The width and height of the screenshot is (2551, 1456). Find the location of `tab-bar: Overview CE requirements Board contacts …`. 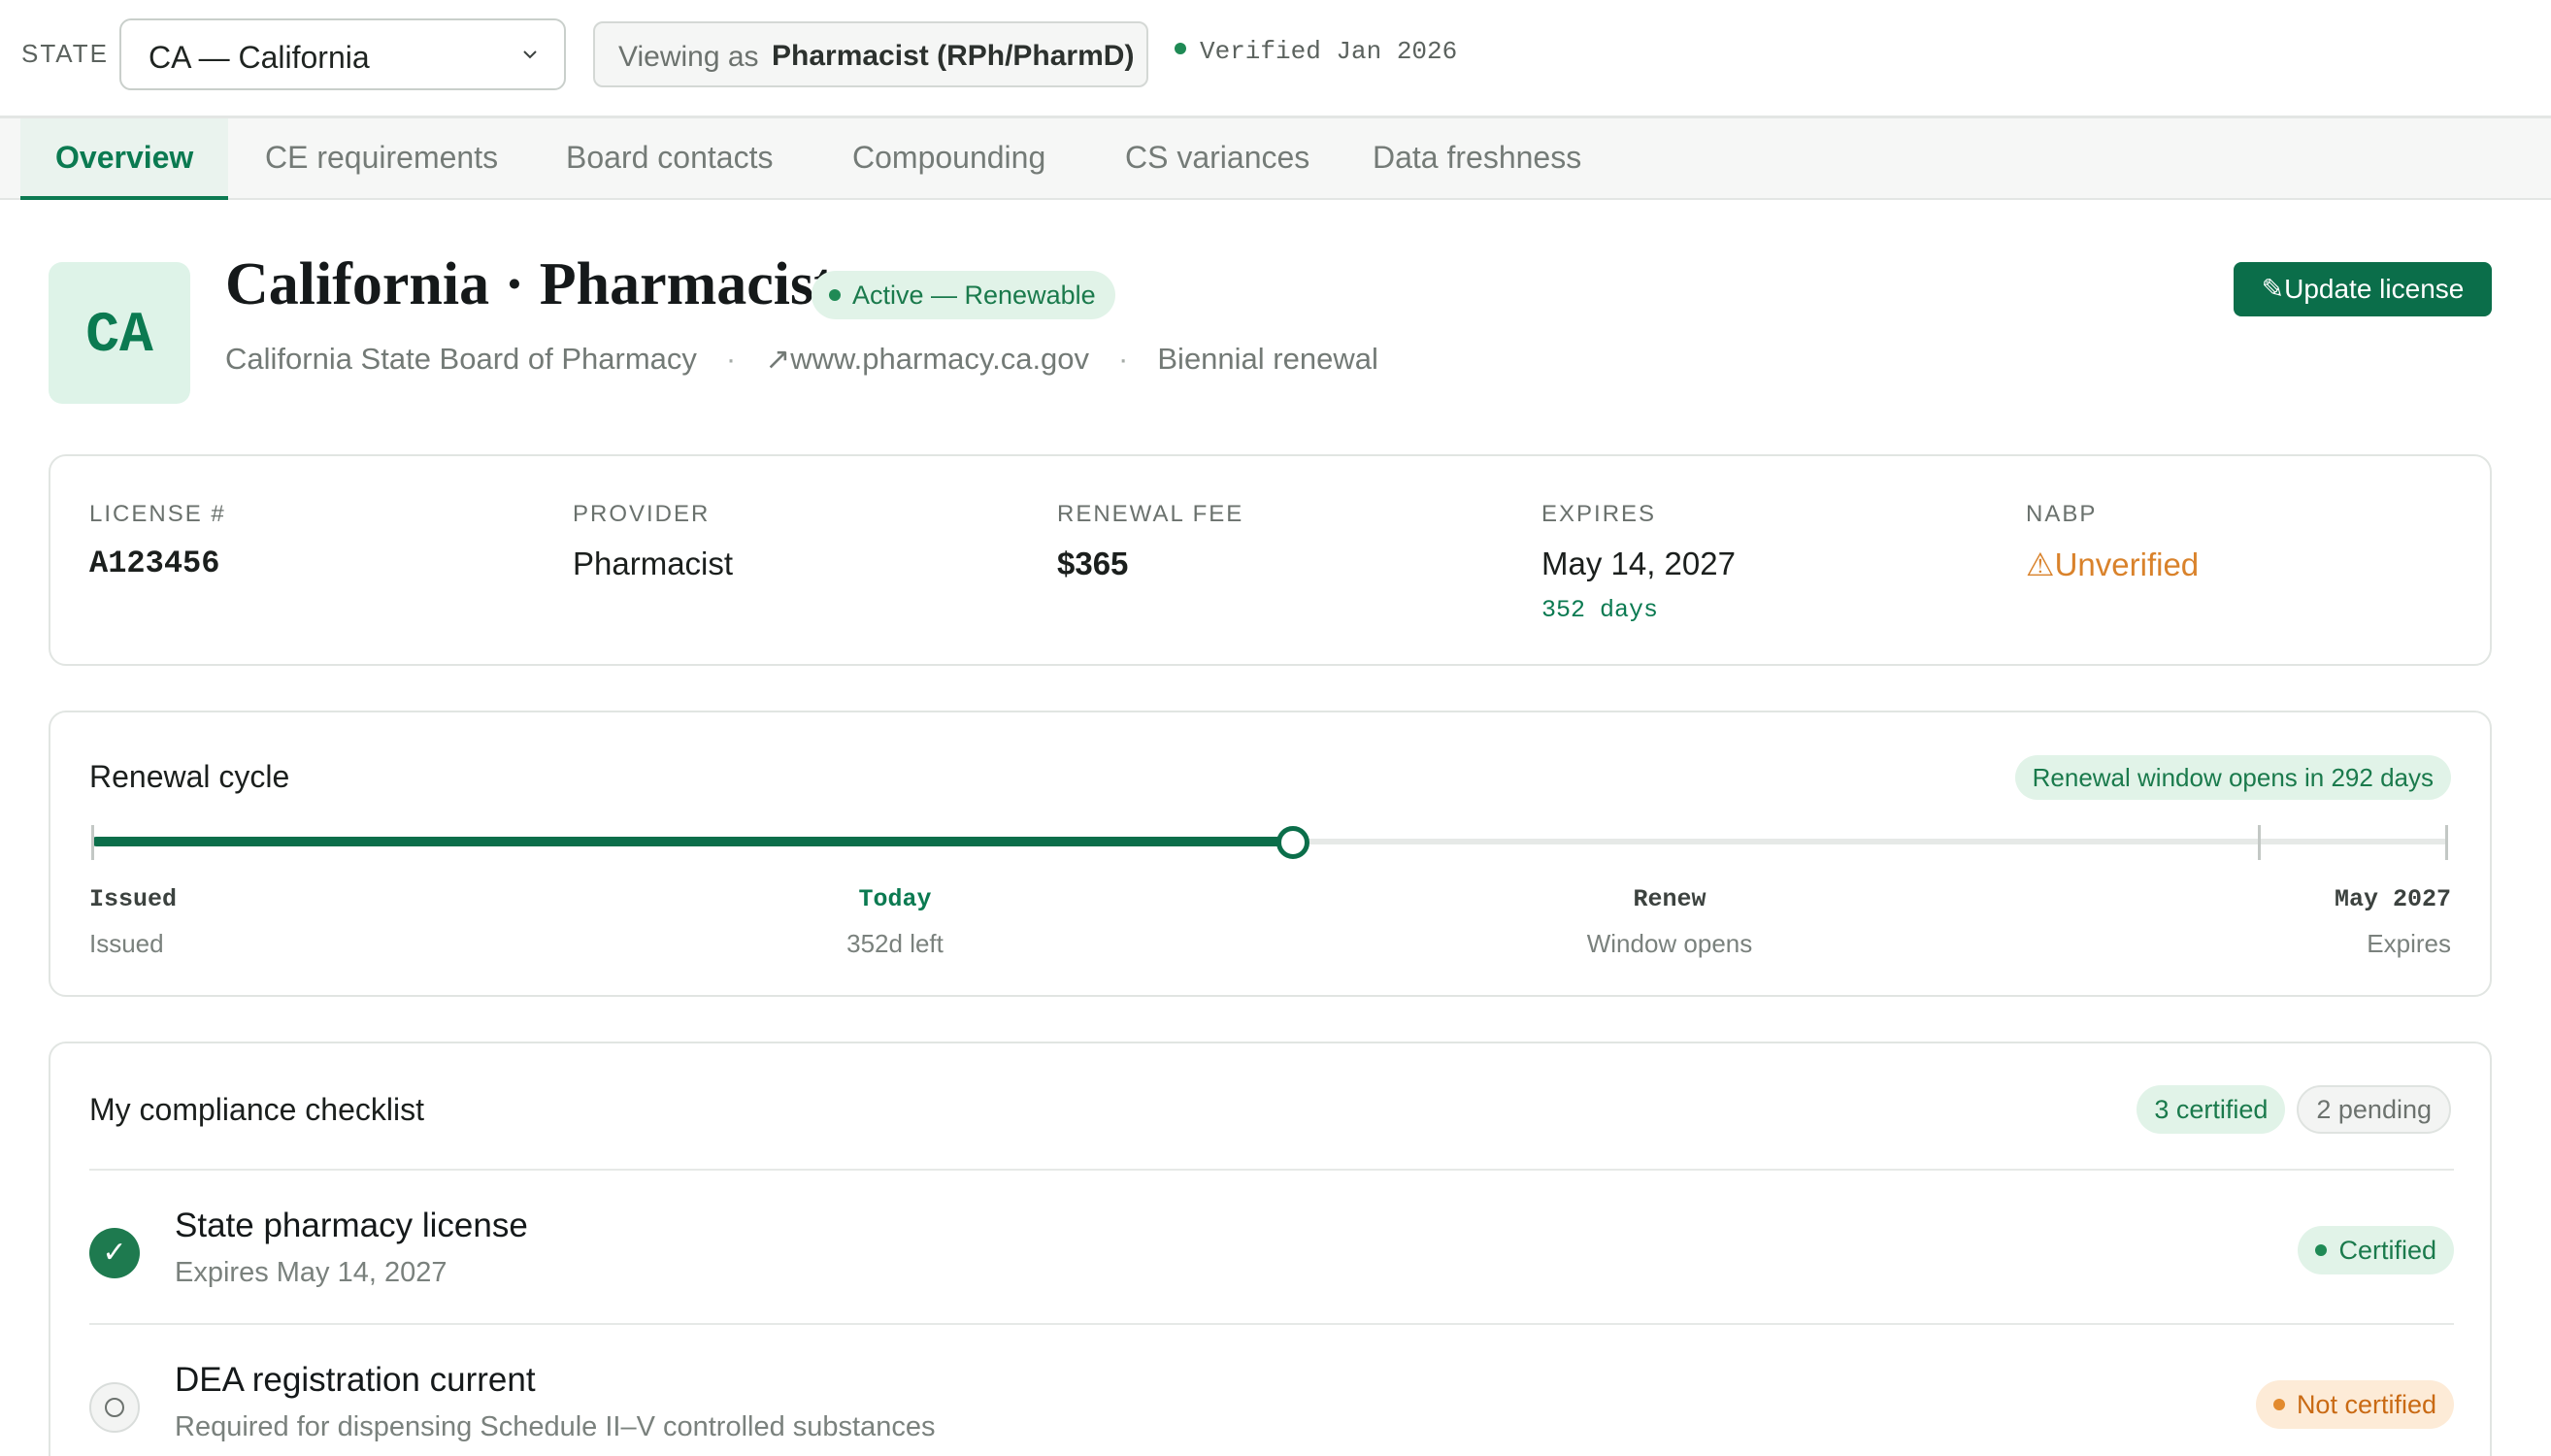

tab-bar: Overview CE requirements Board contacts … is located at coordinates (1275, 159).